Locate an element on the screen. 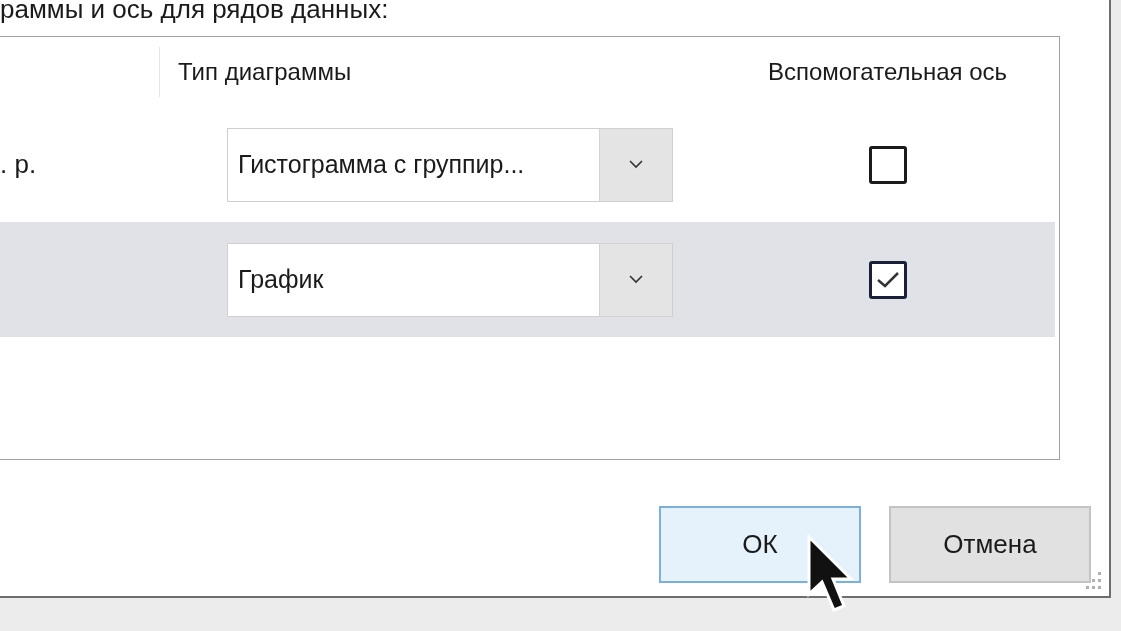  column-header: Тип диаграммы is located at coordinates (265, 72).